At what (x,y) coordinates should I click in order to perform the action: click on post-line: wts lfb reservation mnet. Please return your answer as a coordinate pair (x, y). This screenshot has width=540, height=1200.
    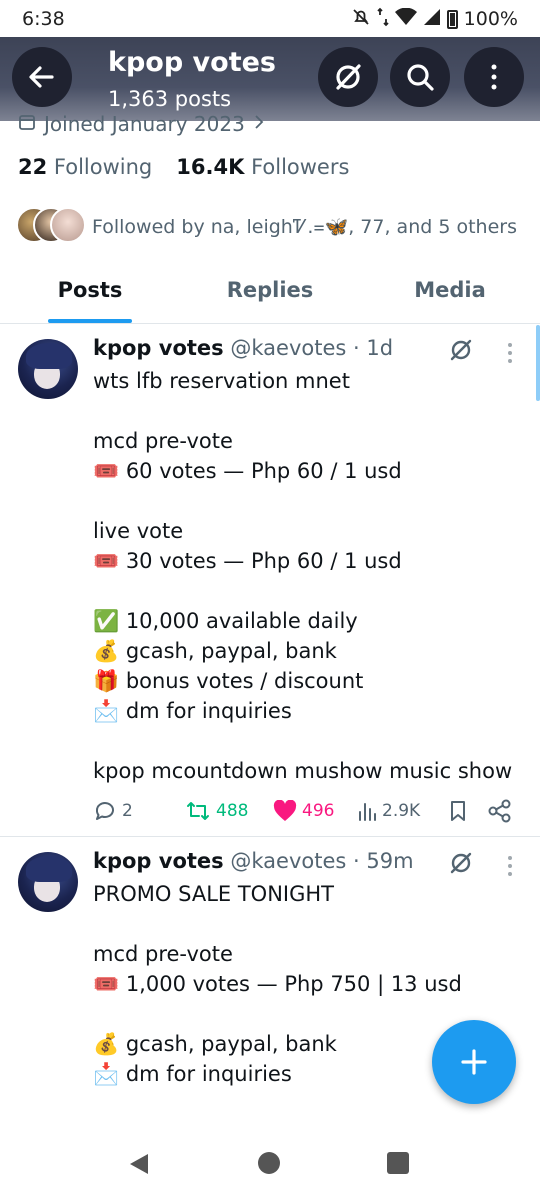
    Looking at the image, I should click on (221, 381).